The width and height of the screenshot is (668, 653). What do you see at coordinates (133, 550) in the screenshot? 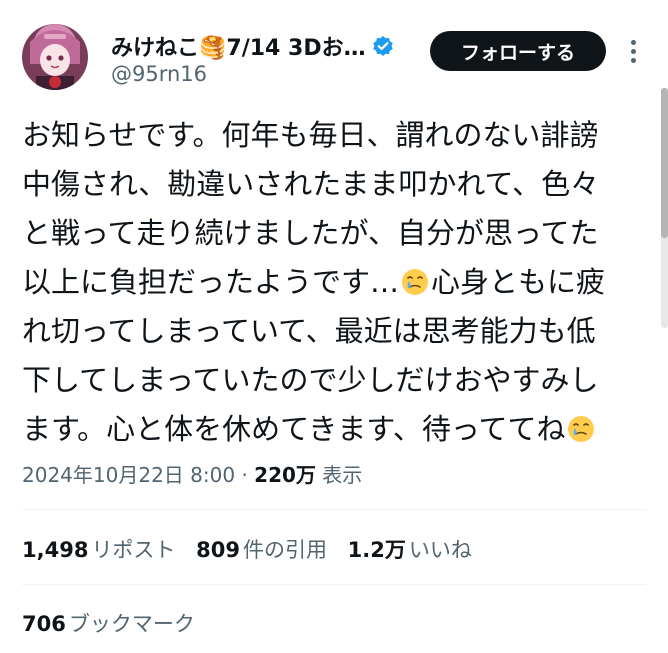
I see `reposts-label: リポスト` at bounding box center [133, 550].